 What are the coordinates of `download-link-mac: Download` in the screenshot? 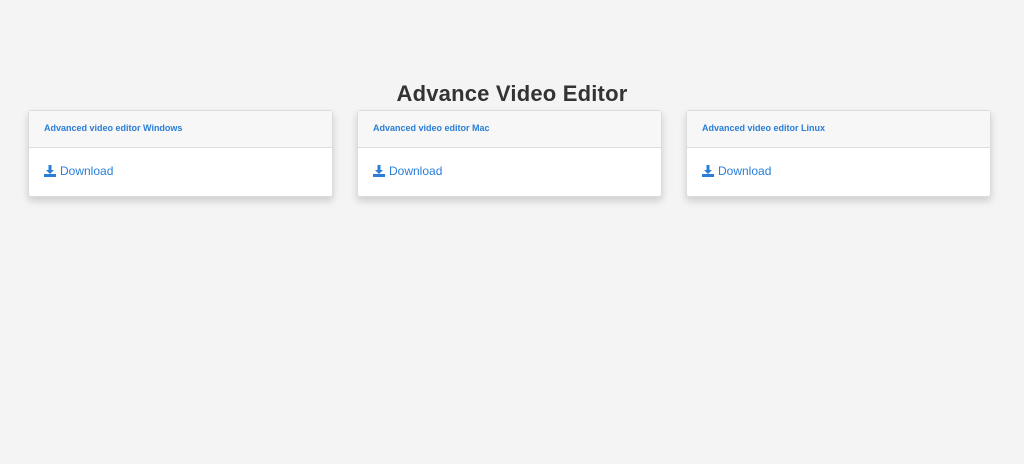 It's located at (407, 171).